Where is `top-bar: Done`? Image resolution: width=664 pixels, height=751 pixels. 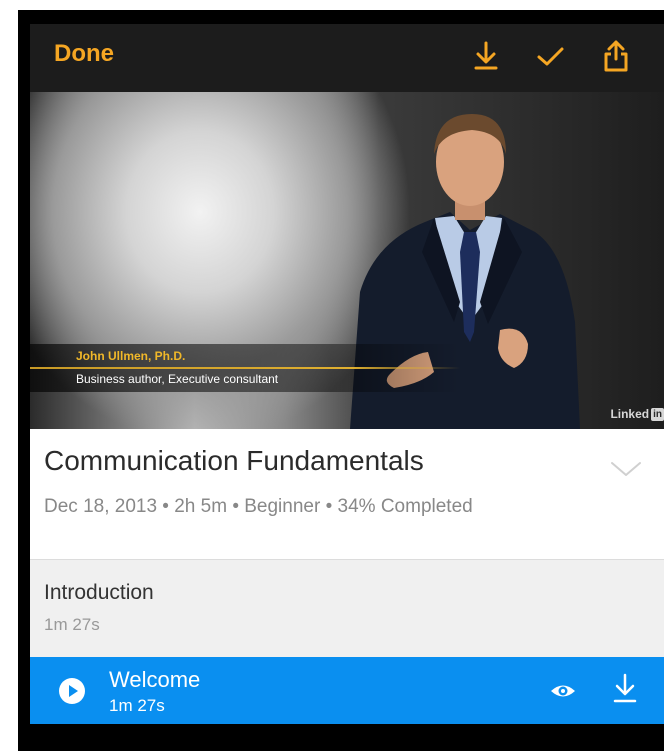 top-bar: Done is located at coordinates (347, 58).